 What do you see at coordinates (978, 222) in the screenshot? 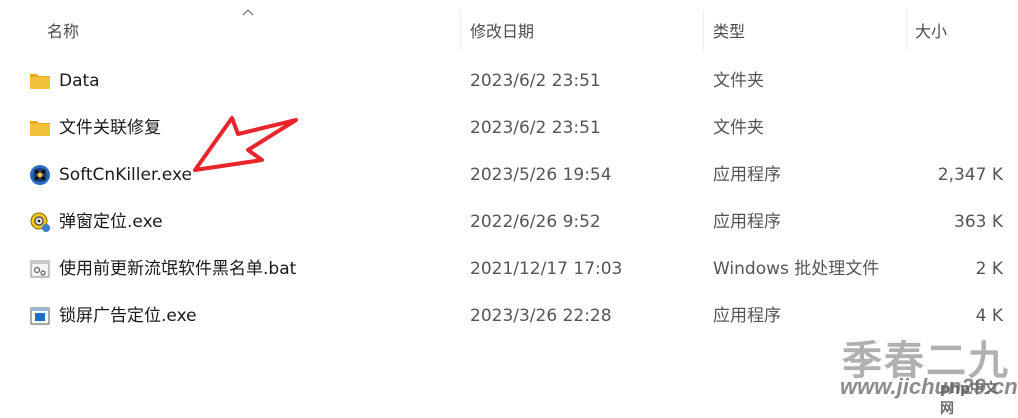
I see `file-size: 363 K` at bounding box center [978, 222].